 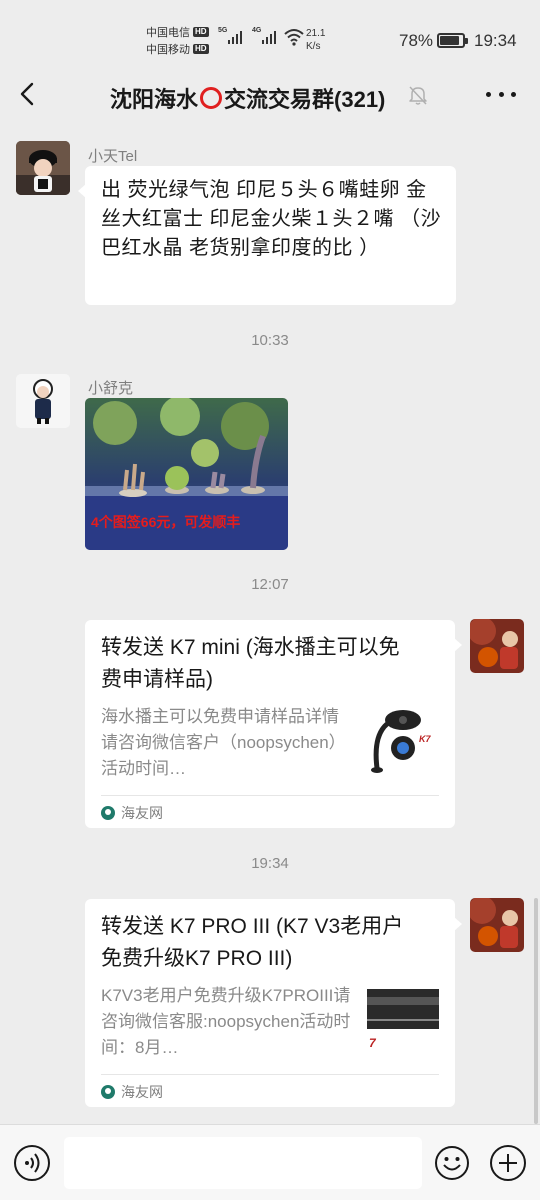 What do you see at coordinates (243, 1163) in the screenshot?
I see `message-input` at bounding box center [243, 1163].